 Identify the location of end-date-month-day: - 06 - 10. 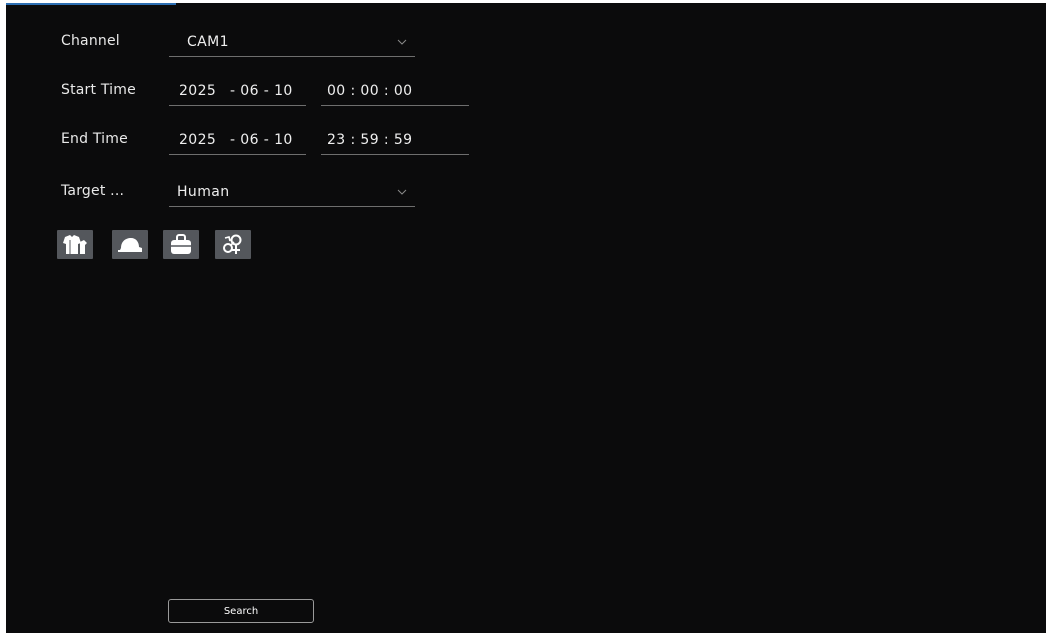
(261, 140).